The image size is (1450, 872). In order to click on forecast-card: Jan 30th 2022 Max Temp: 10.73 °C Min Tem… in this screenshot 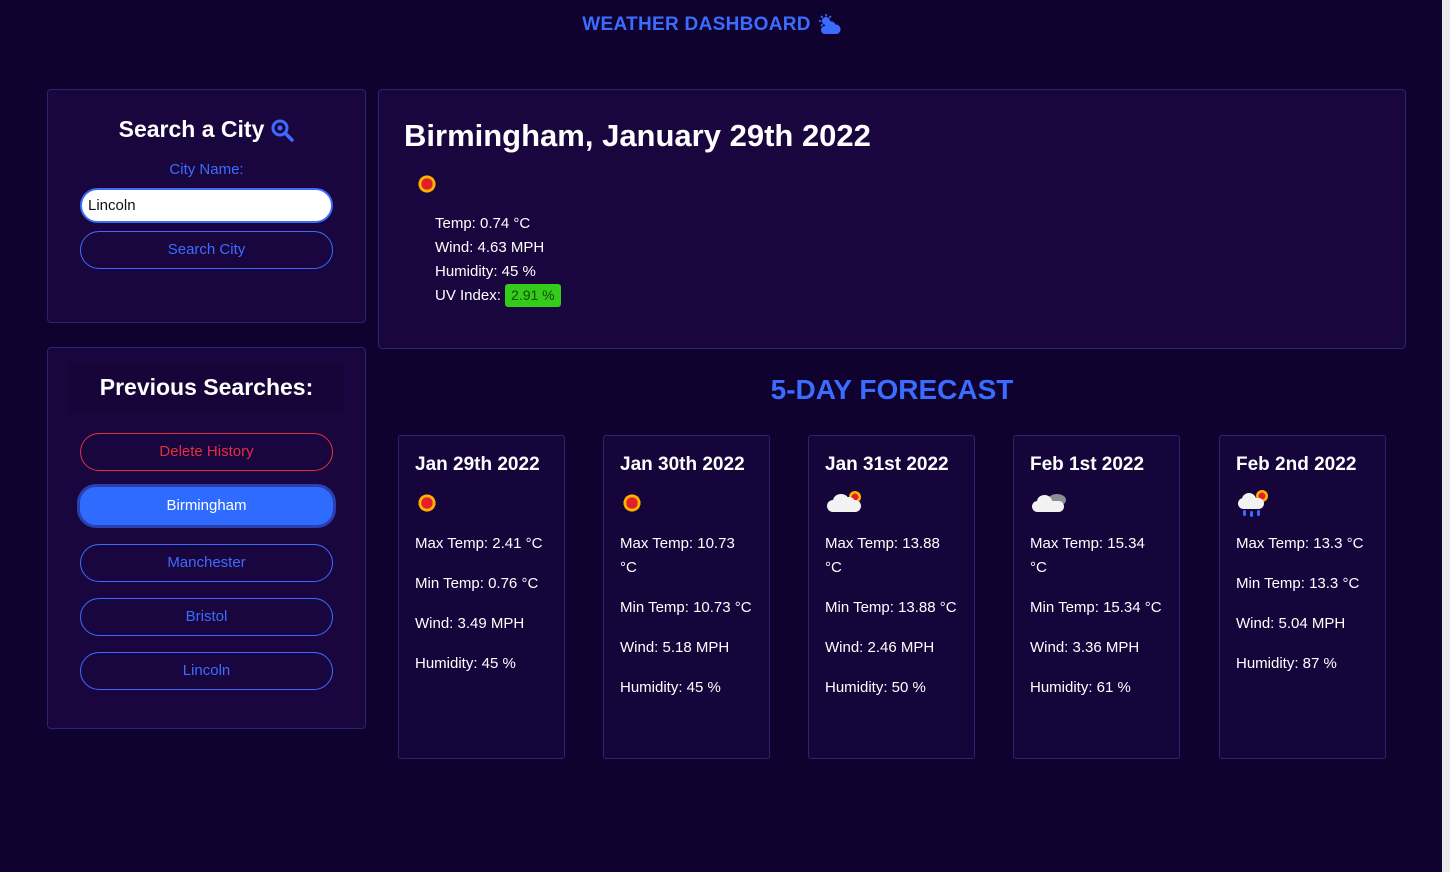, I will do `click(686, 597)`.